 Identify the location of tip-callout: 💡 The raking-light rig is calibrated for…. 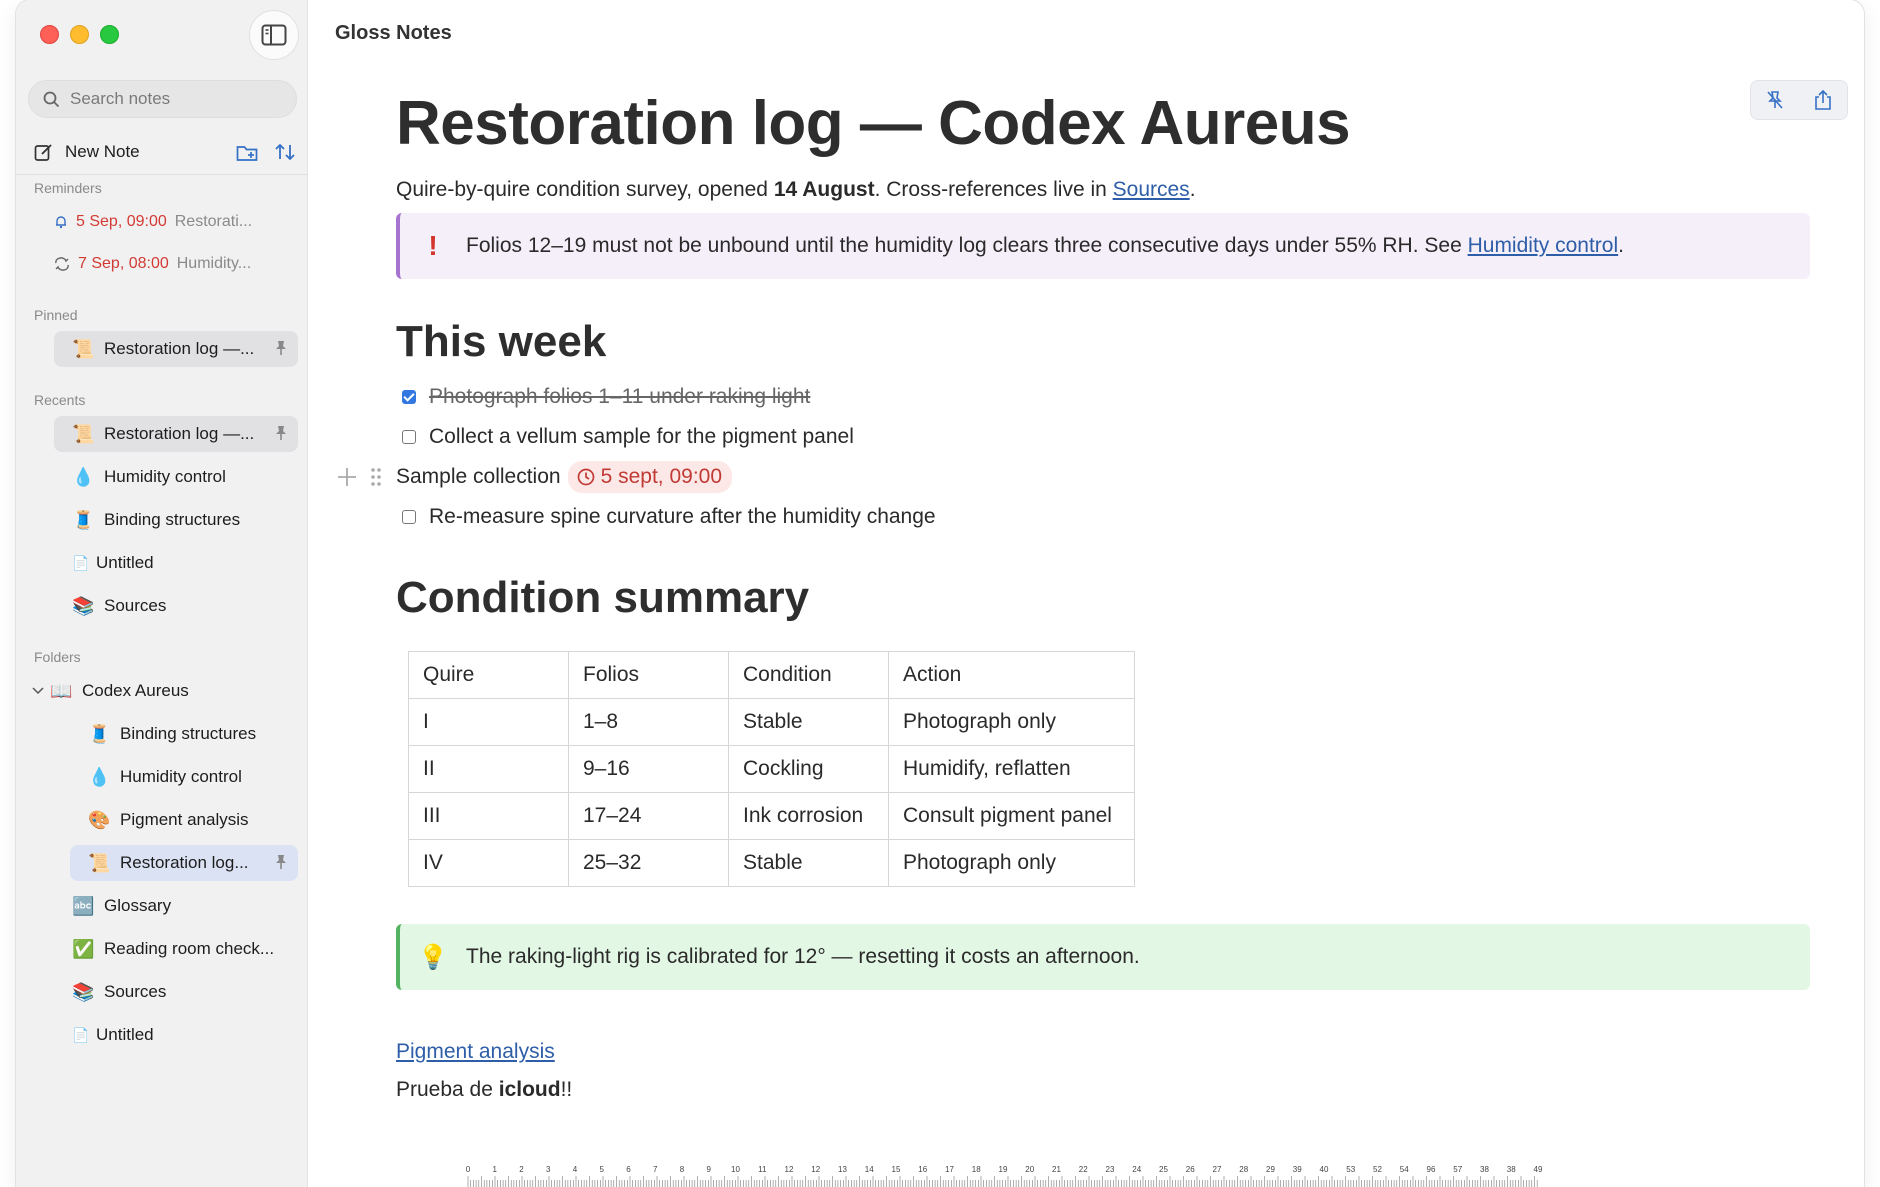
(1103, 957).